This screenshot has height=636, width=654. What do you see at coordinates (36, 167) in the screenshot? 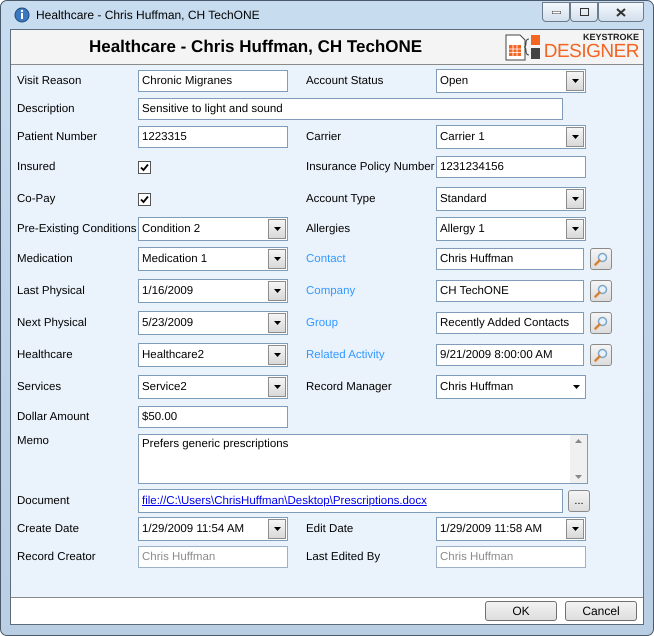
I see `field-label: Insured` at bounding box center [36, 167].